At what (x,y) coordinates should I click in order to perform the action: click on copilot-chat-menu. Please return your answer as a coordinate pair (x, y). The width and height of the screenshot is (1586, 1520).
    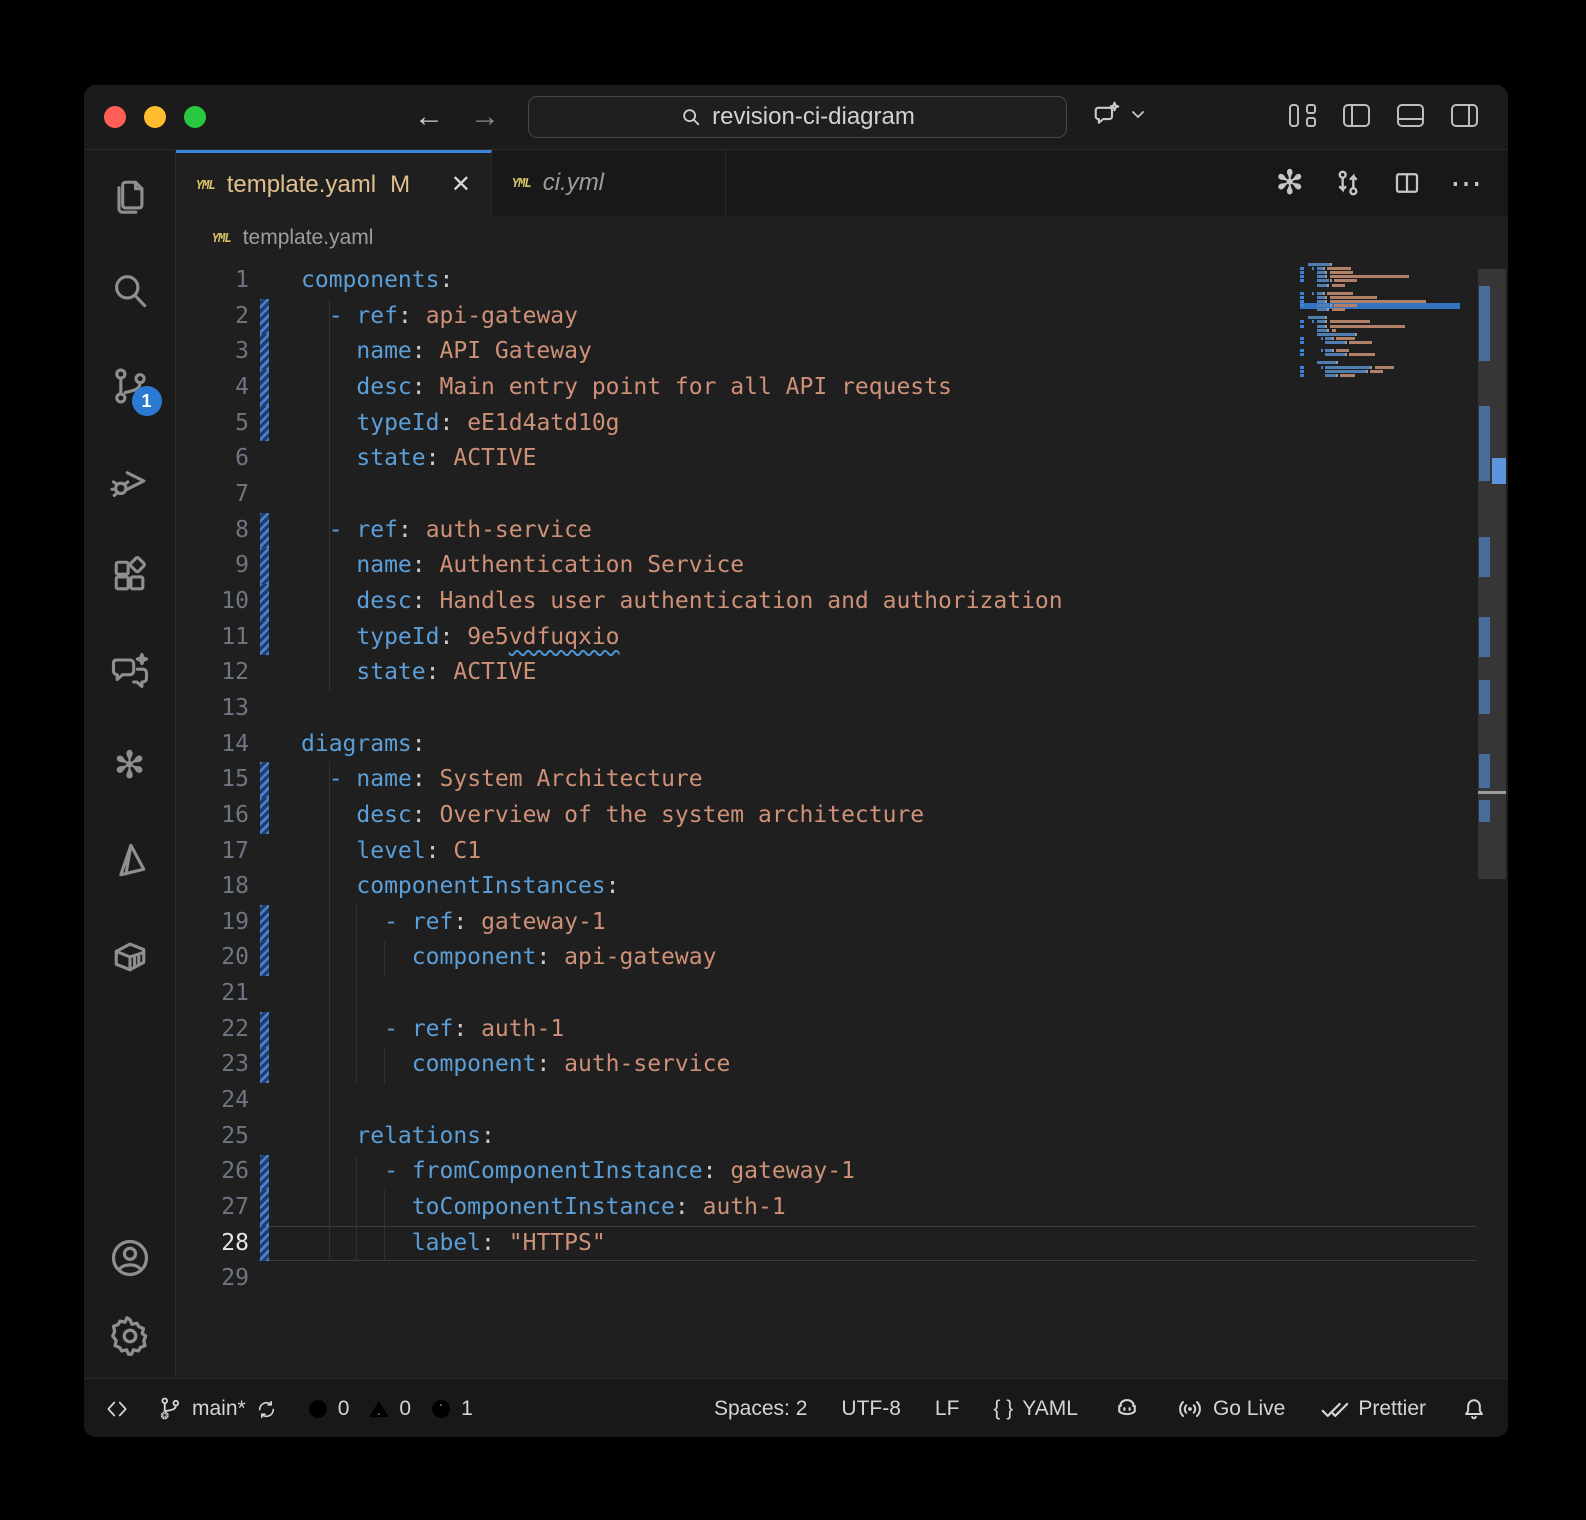
    Looking at the image, I should click on (1119, 114).